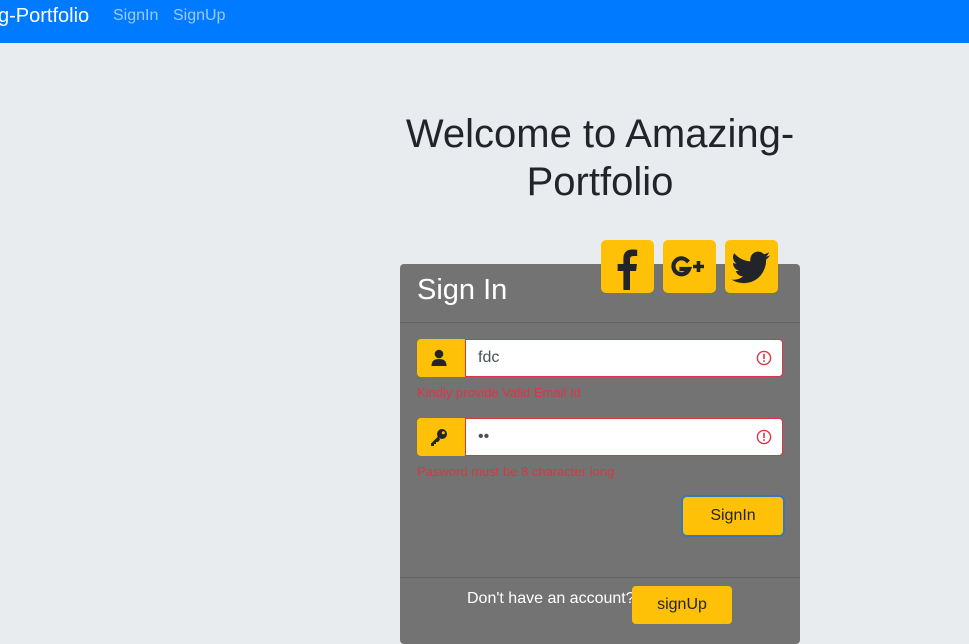 This screenshot has width=969, height=644. What do you see at coordinates (733, 516) in the screenshot?
I see `signin-button: SignIn` at bounding box center [733, 516].